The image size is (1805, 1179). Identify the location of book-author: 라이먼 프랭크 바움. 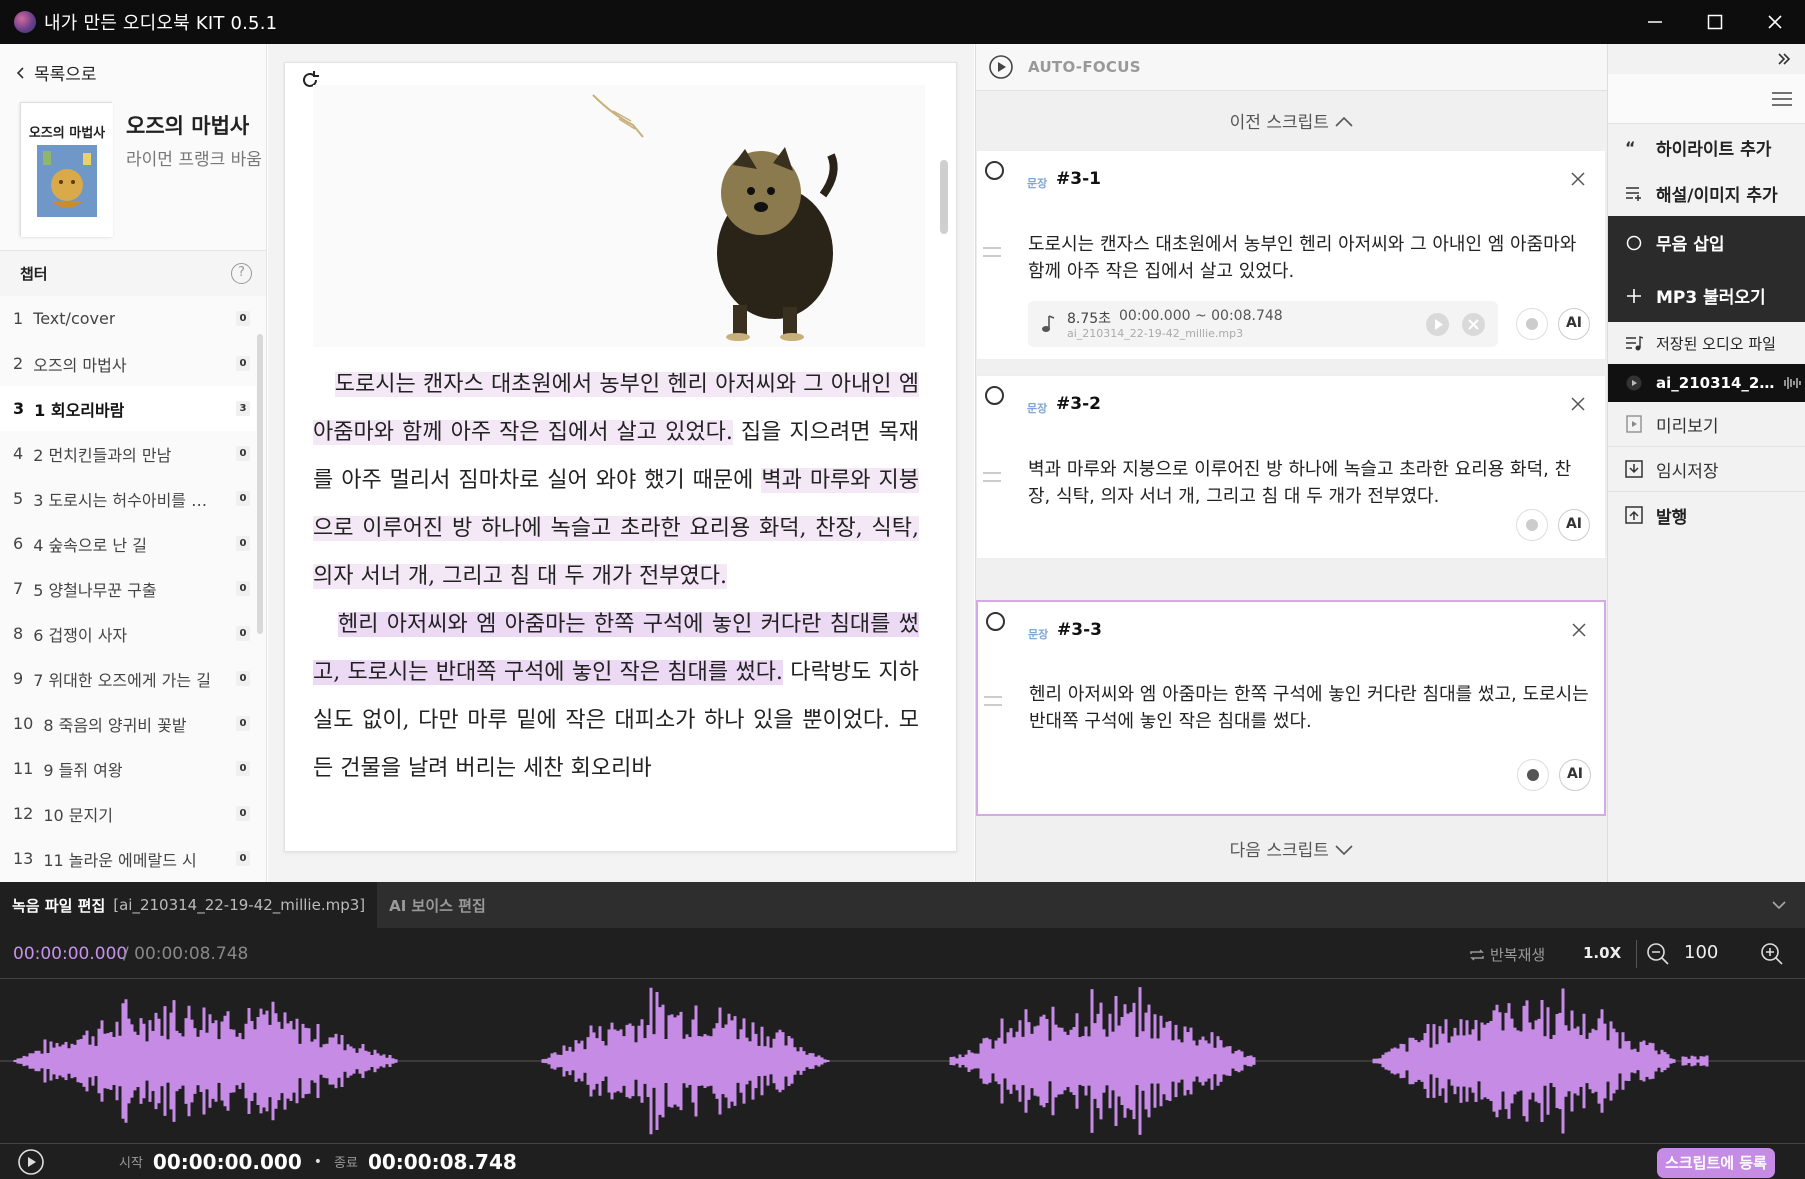
(194, 160).